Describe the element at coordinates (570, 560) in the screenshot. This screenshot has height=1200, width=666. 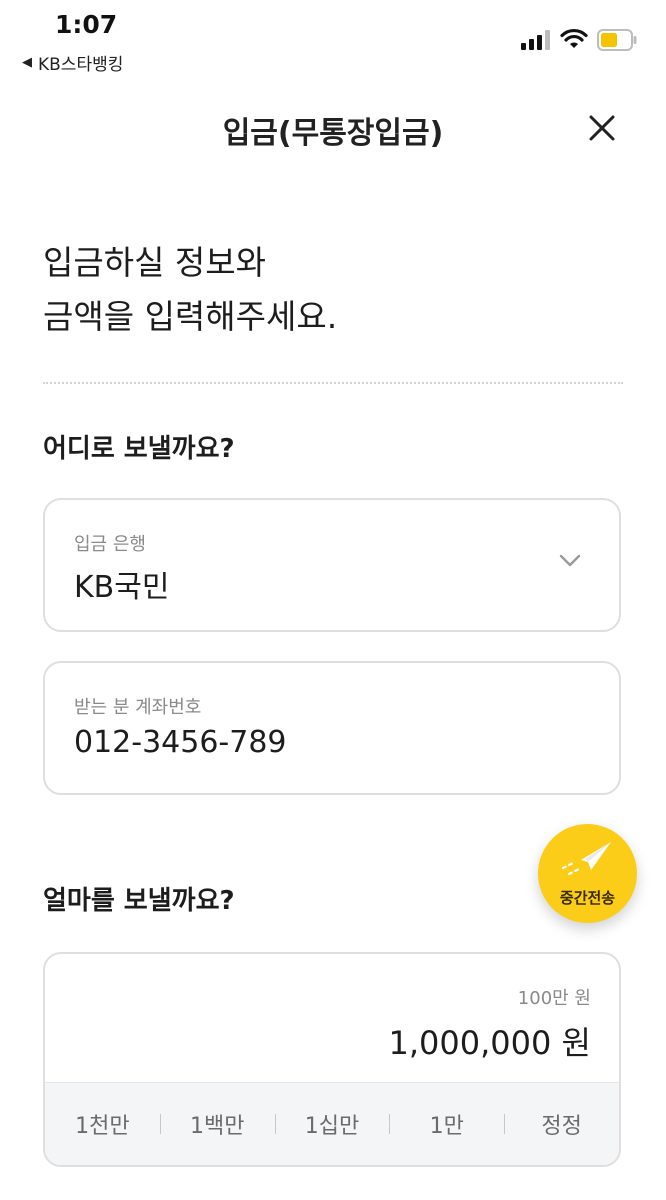
I see `chevron-down-icon` at that location.